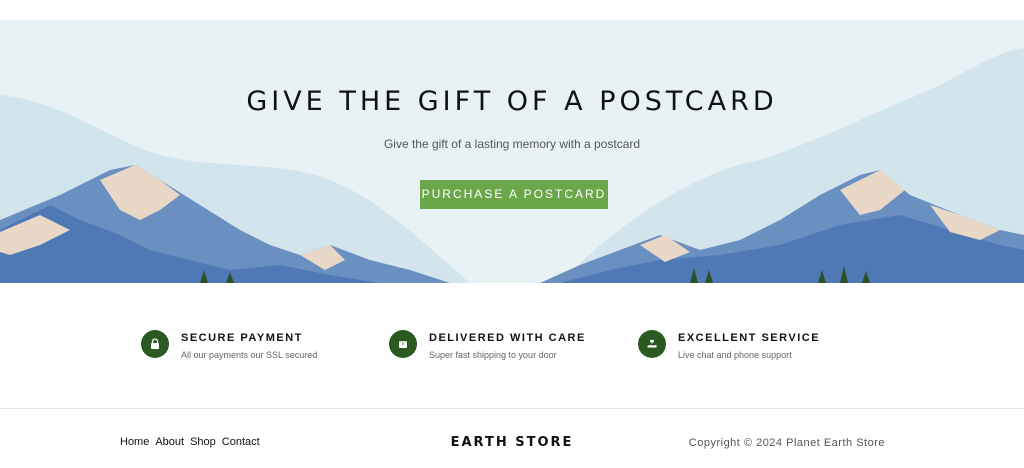 The width and height of the screenshot is (1024, 468). I want to click on feature-title: SECURE PAYMENT, so click(242, 338).